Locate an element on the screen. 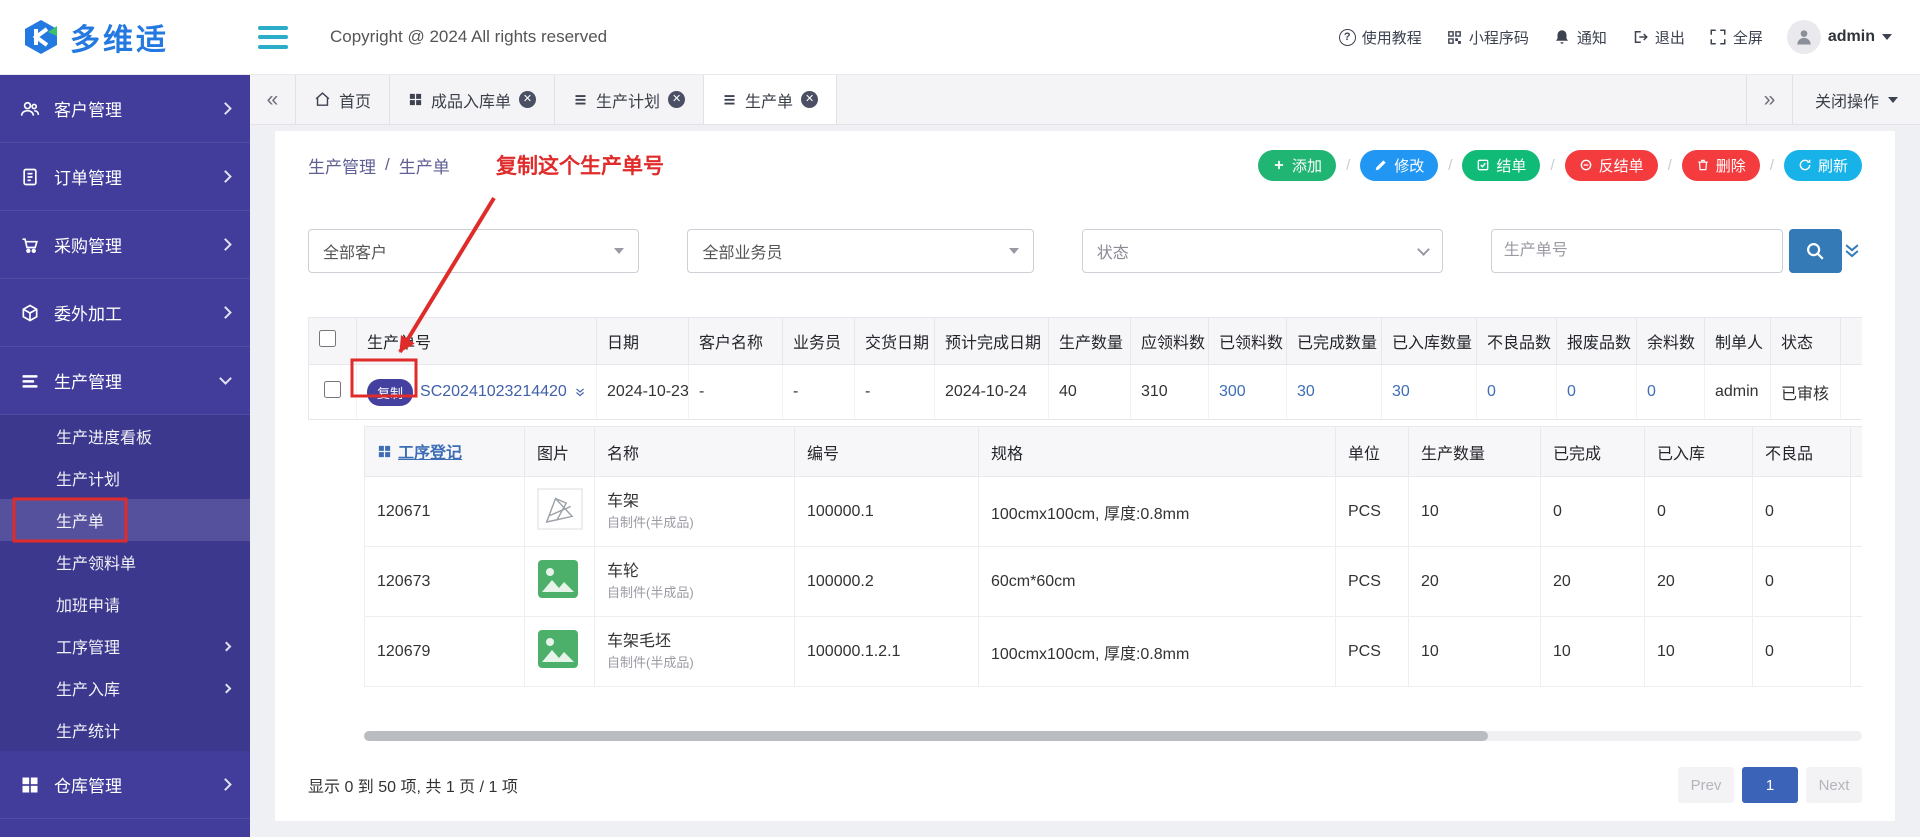  col-order-no: 生产单号 is located at coordinates (476, 341).